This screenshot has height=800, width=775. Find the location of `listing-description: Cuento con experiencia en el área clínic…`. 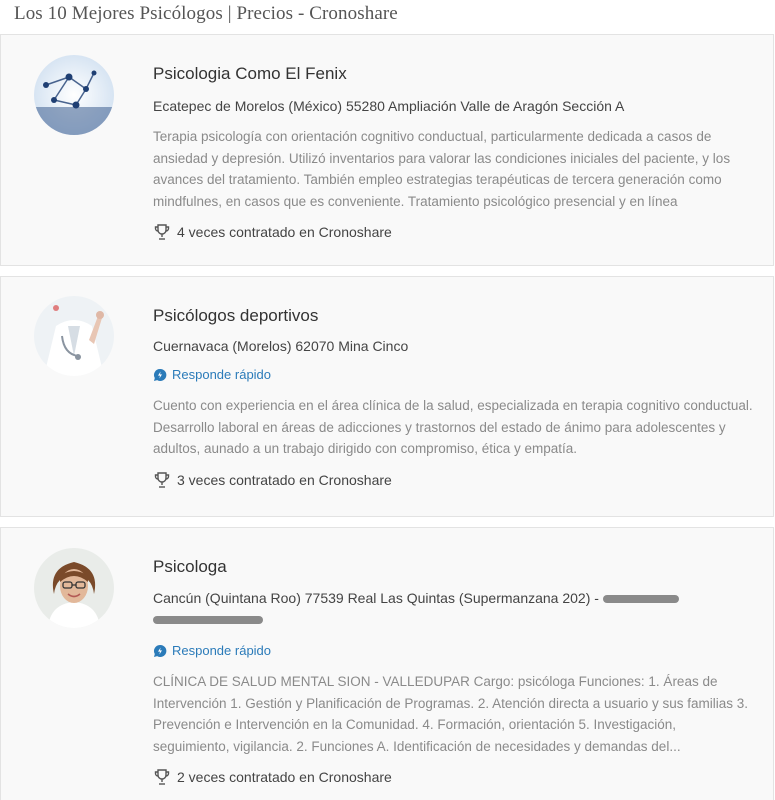

listing-description: Cuento con experiencia en el área clínic… is located at coordinates (453, 427).